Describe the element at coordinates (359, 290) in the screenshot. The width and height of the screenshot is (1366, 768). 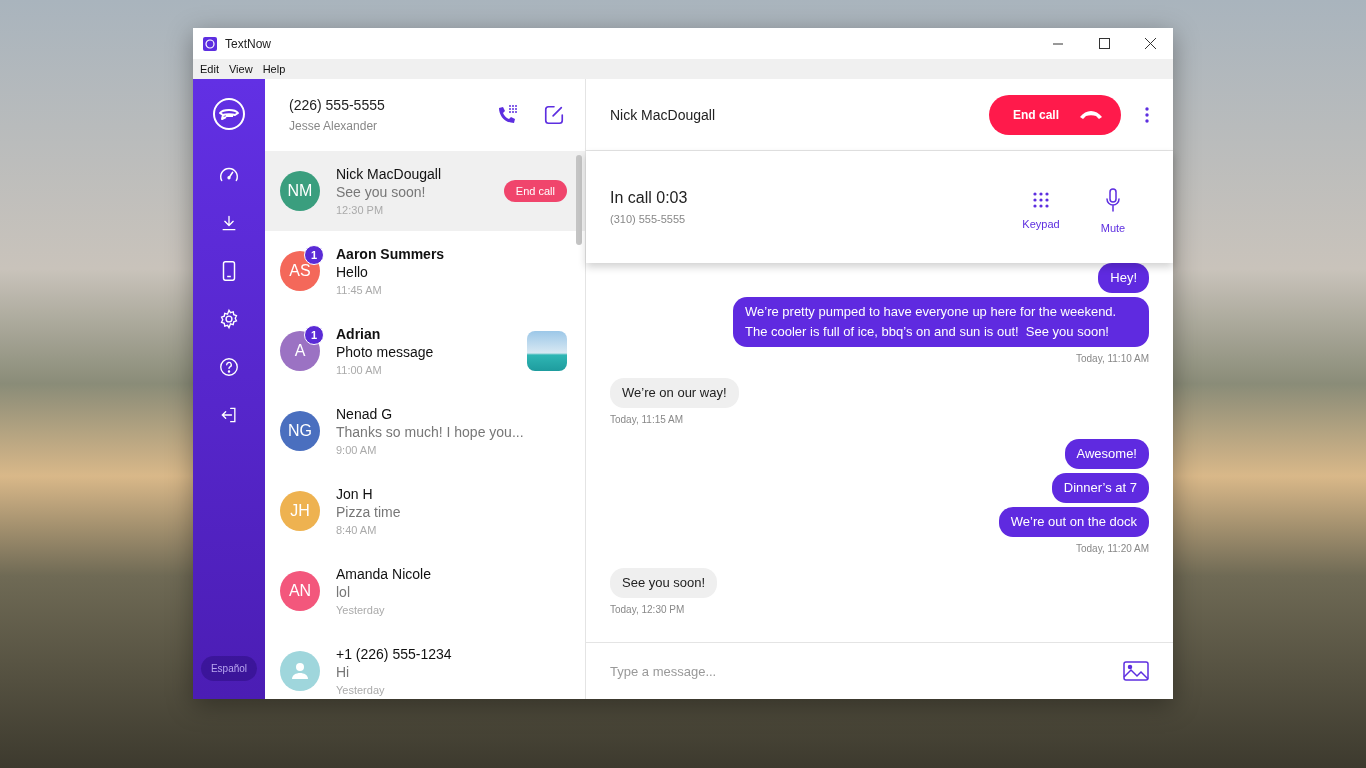
I see `message-time: 11:45 AM` at that location.